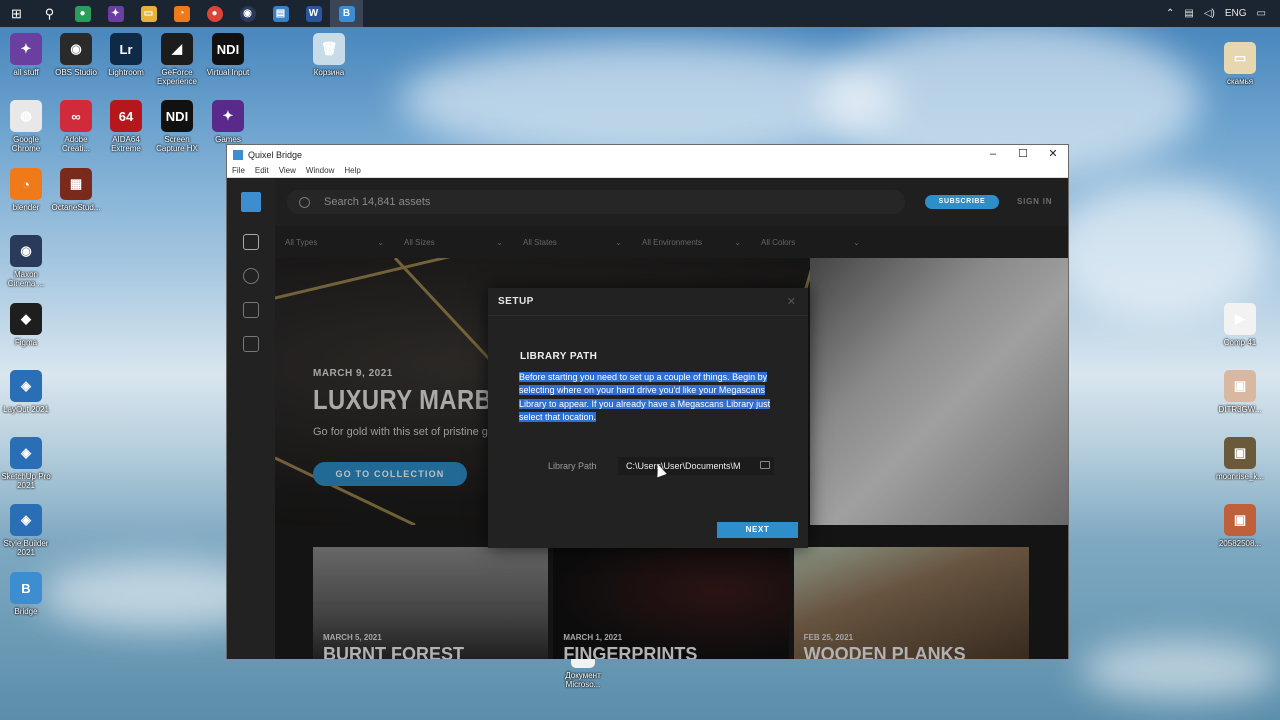  What do you see at coordinates (126, 49) in the screenshot?
I see `desktop-app-icon: Lr` at bounding box center [126, 49].